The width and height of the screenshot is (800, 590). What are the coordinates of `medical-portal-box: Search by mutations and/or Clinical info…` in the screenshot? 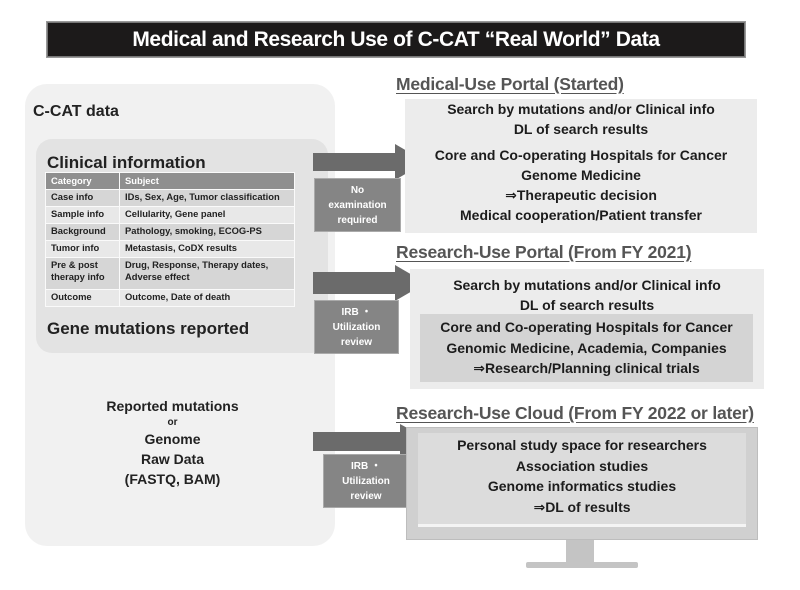 It's located at (581, 166).